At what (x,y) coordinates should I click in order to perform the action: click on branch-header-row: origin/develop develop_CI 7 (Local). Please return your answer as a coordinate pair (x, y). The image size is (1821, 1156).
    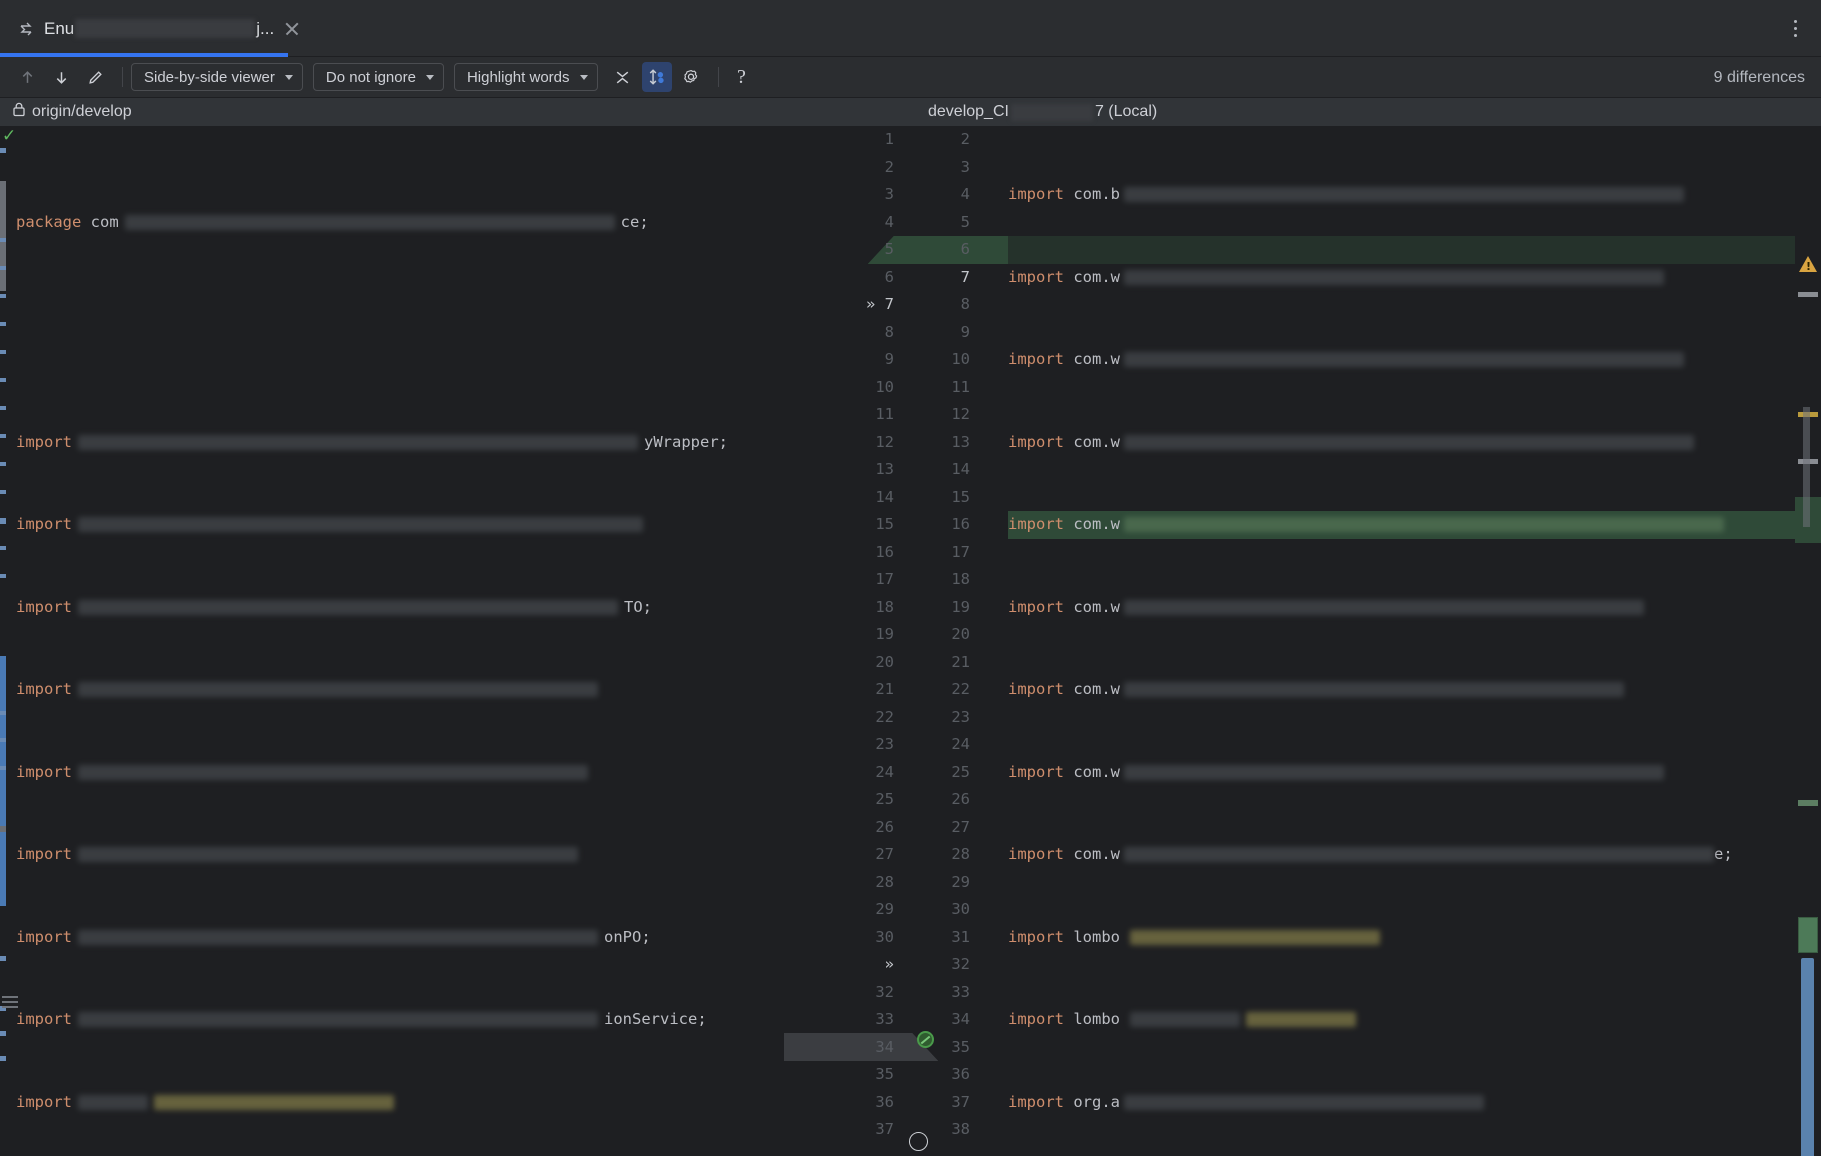
    Looking at the image, I should click on (910, 112).